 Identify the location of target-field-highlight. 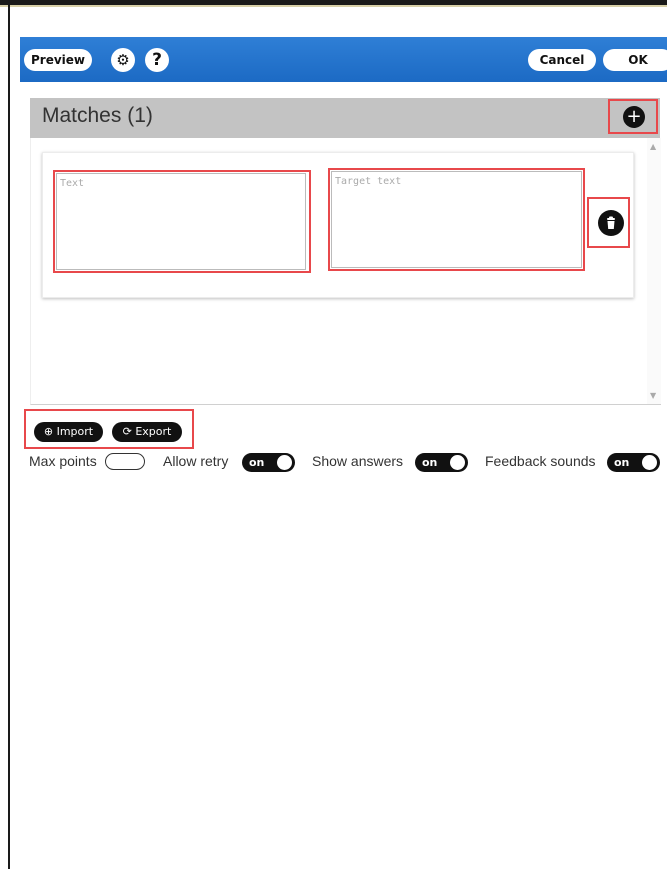
(456, 219).